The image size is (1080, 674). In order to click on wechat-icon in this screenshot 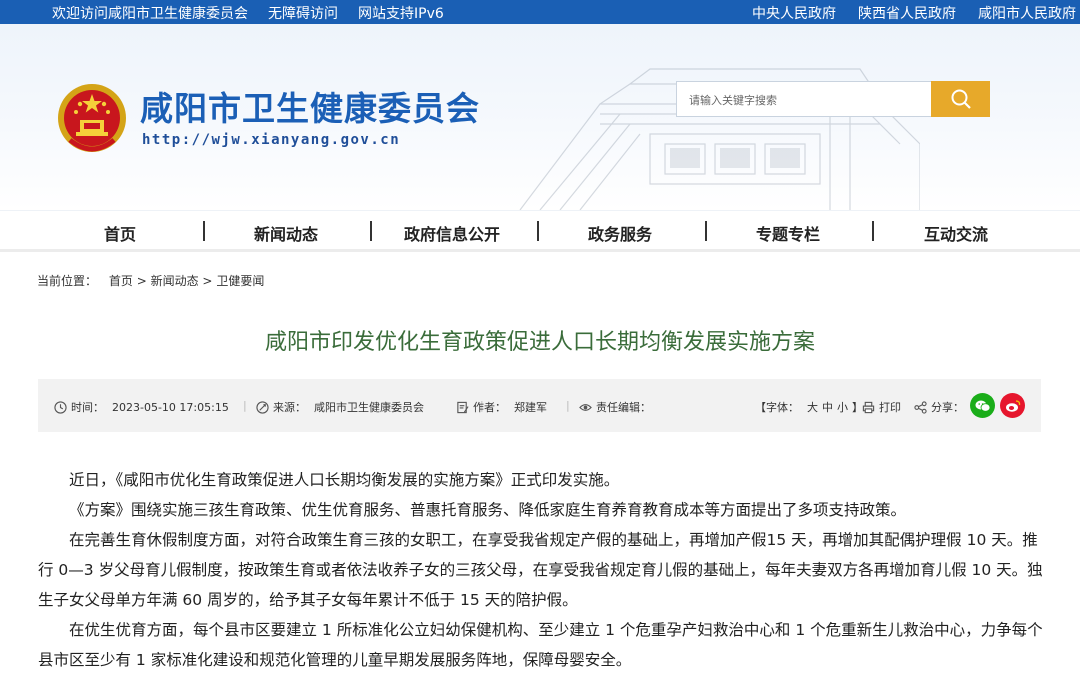, I will do `click(982, 406)`.